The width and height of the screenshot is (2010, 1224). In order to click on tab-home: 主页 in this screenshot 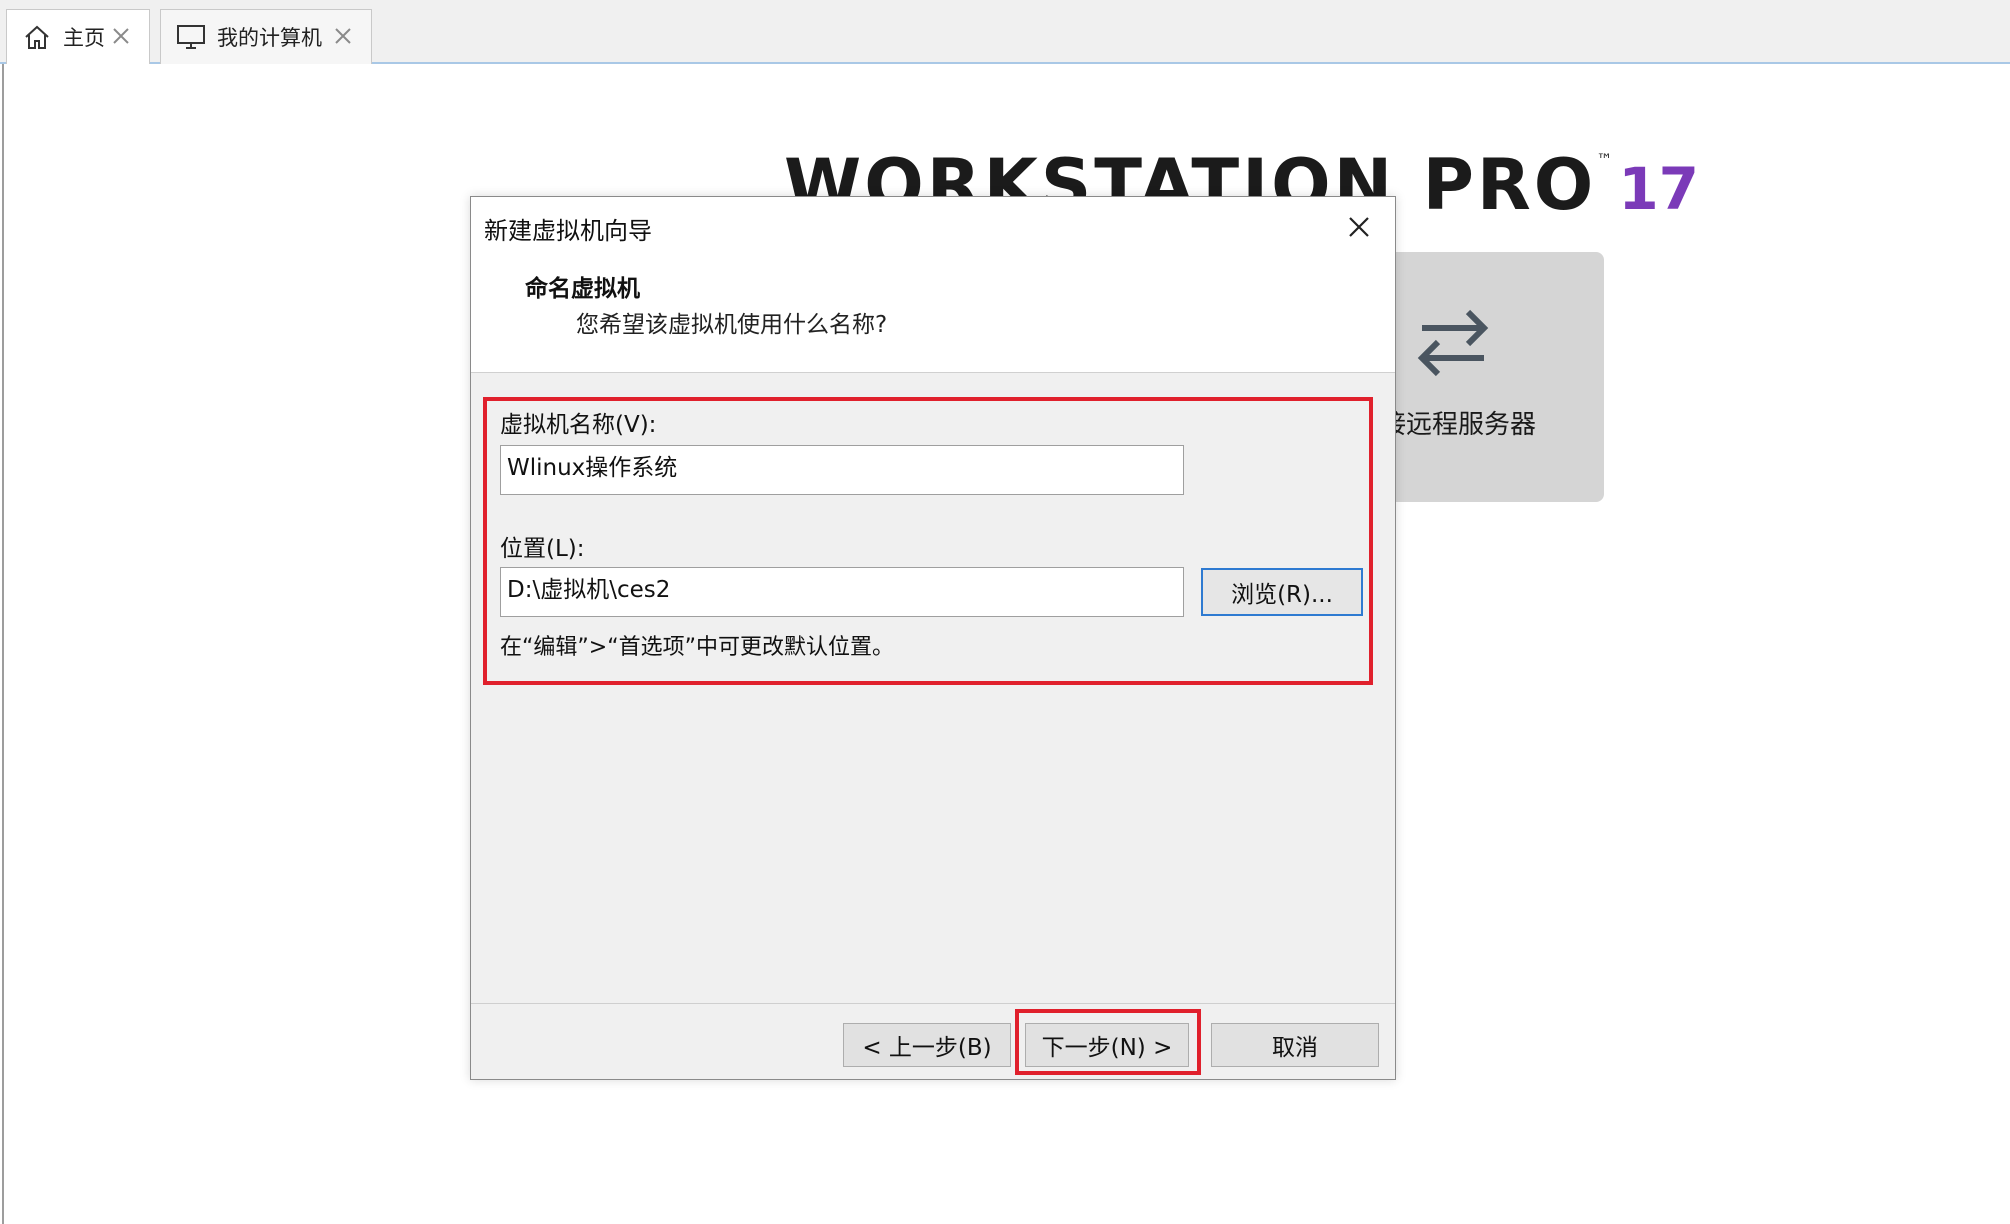, I will do `click(78, 36)`.